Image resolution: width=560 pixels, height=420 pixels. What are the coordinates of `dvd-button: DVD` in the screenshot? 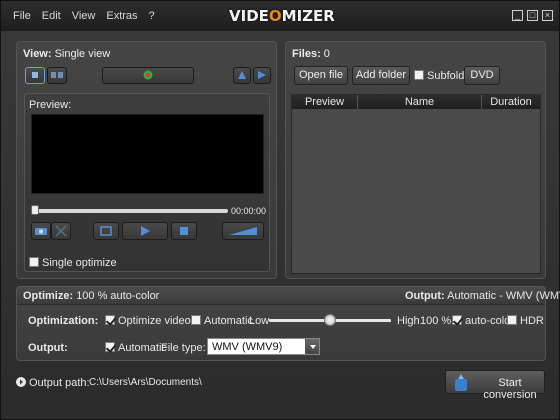 It's located at (482, 75).